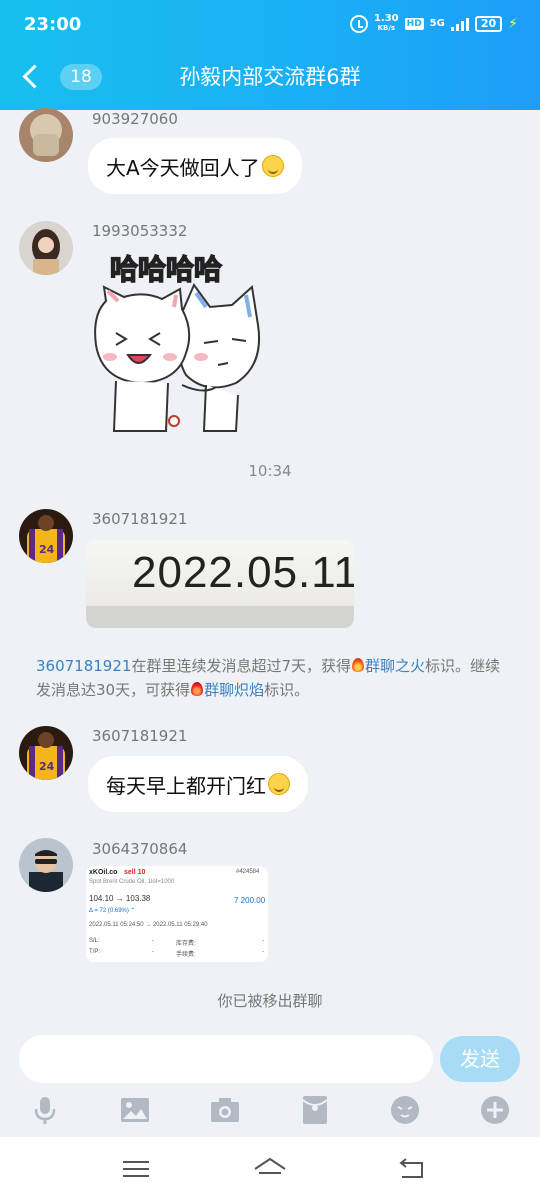  What do you see at coordinates (263, 941) in the screenshot?
I see `trade-storage-value: -` at bounding box center [263, 941].